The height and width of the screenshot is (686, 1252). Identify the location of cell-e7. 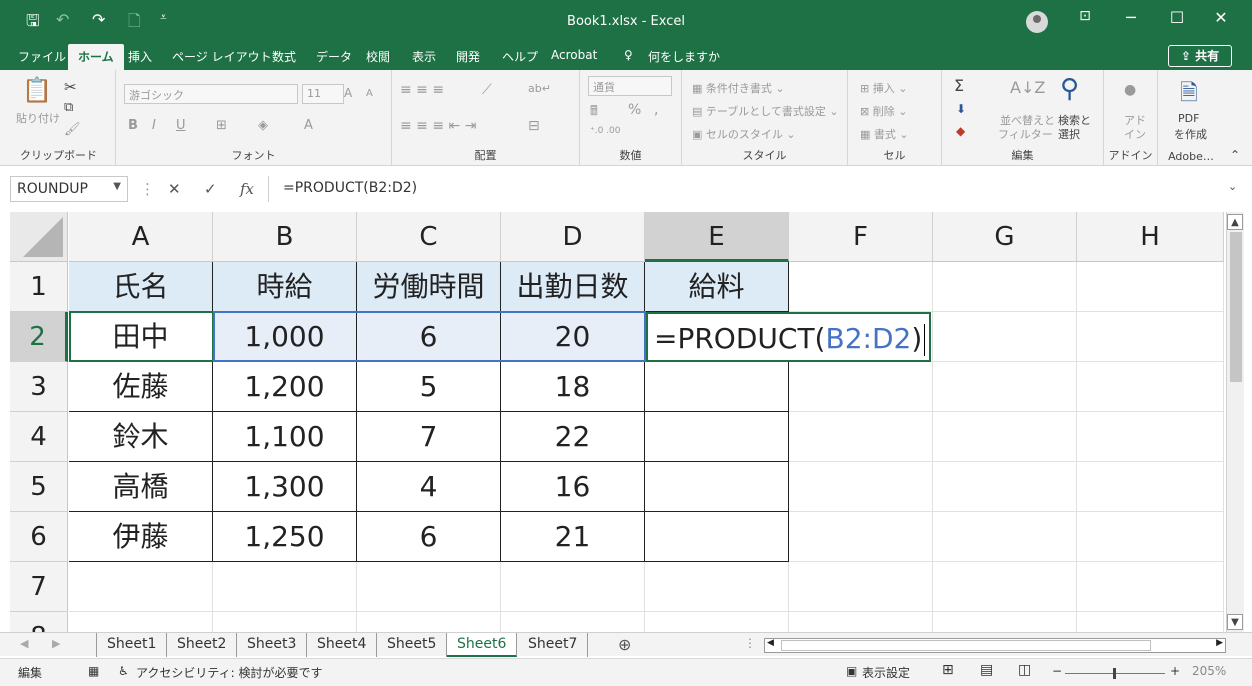
(717, 587).